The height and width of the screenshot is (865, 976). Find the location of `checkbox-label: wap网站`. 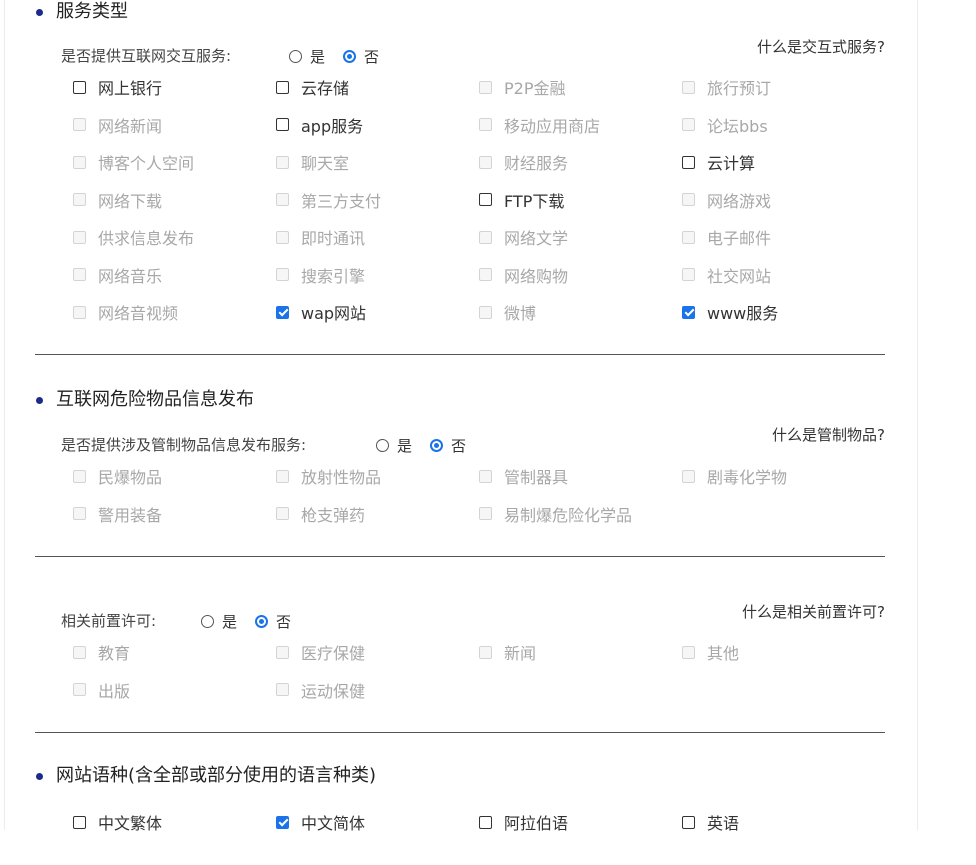

checkbox-label: wap网站 is located at coordinates (334, 313).